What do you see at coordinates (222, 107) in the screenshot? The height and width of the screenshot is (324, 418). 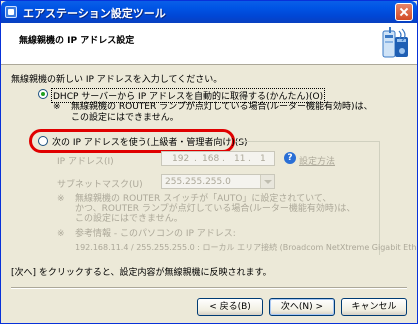 I see `note-line-1: 無線親機の ROUTER ランプが点灯している場合(ルーター機能有効時)は、` at bounding box center [222, 107].